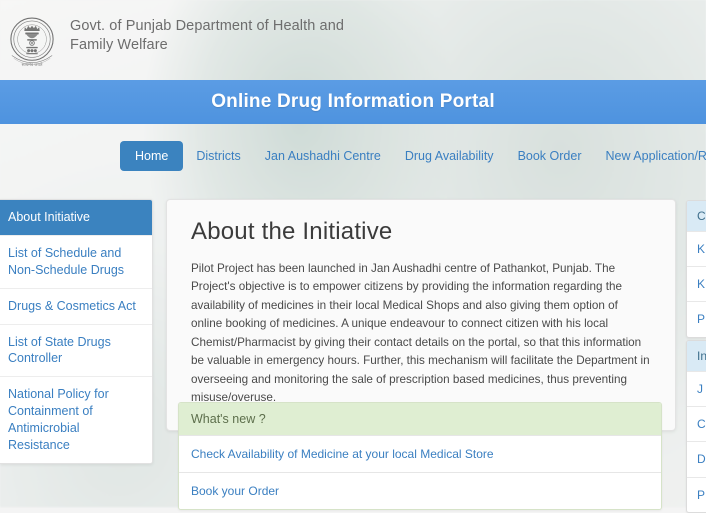 The width and height of the screenshot is (706, 513). Describe the element at coordinates (32, 42) in the screenshot. I see `government-emblem-icon: सत्यमेव जयते` at that location.